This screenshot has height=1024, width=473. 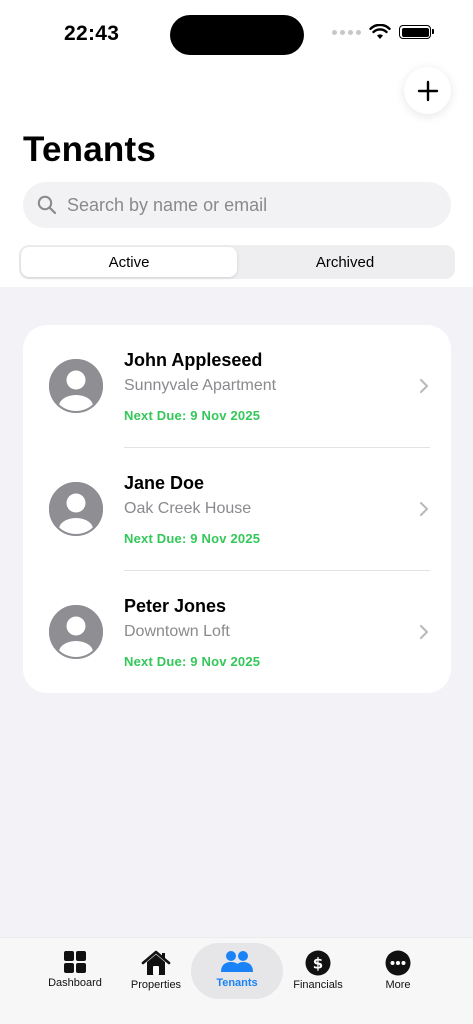 What do you see at coordinates (318, 985) in the screenshot?
I see `tab-label: Financials` at bounding box center [318, 985].